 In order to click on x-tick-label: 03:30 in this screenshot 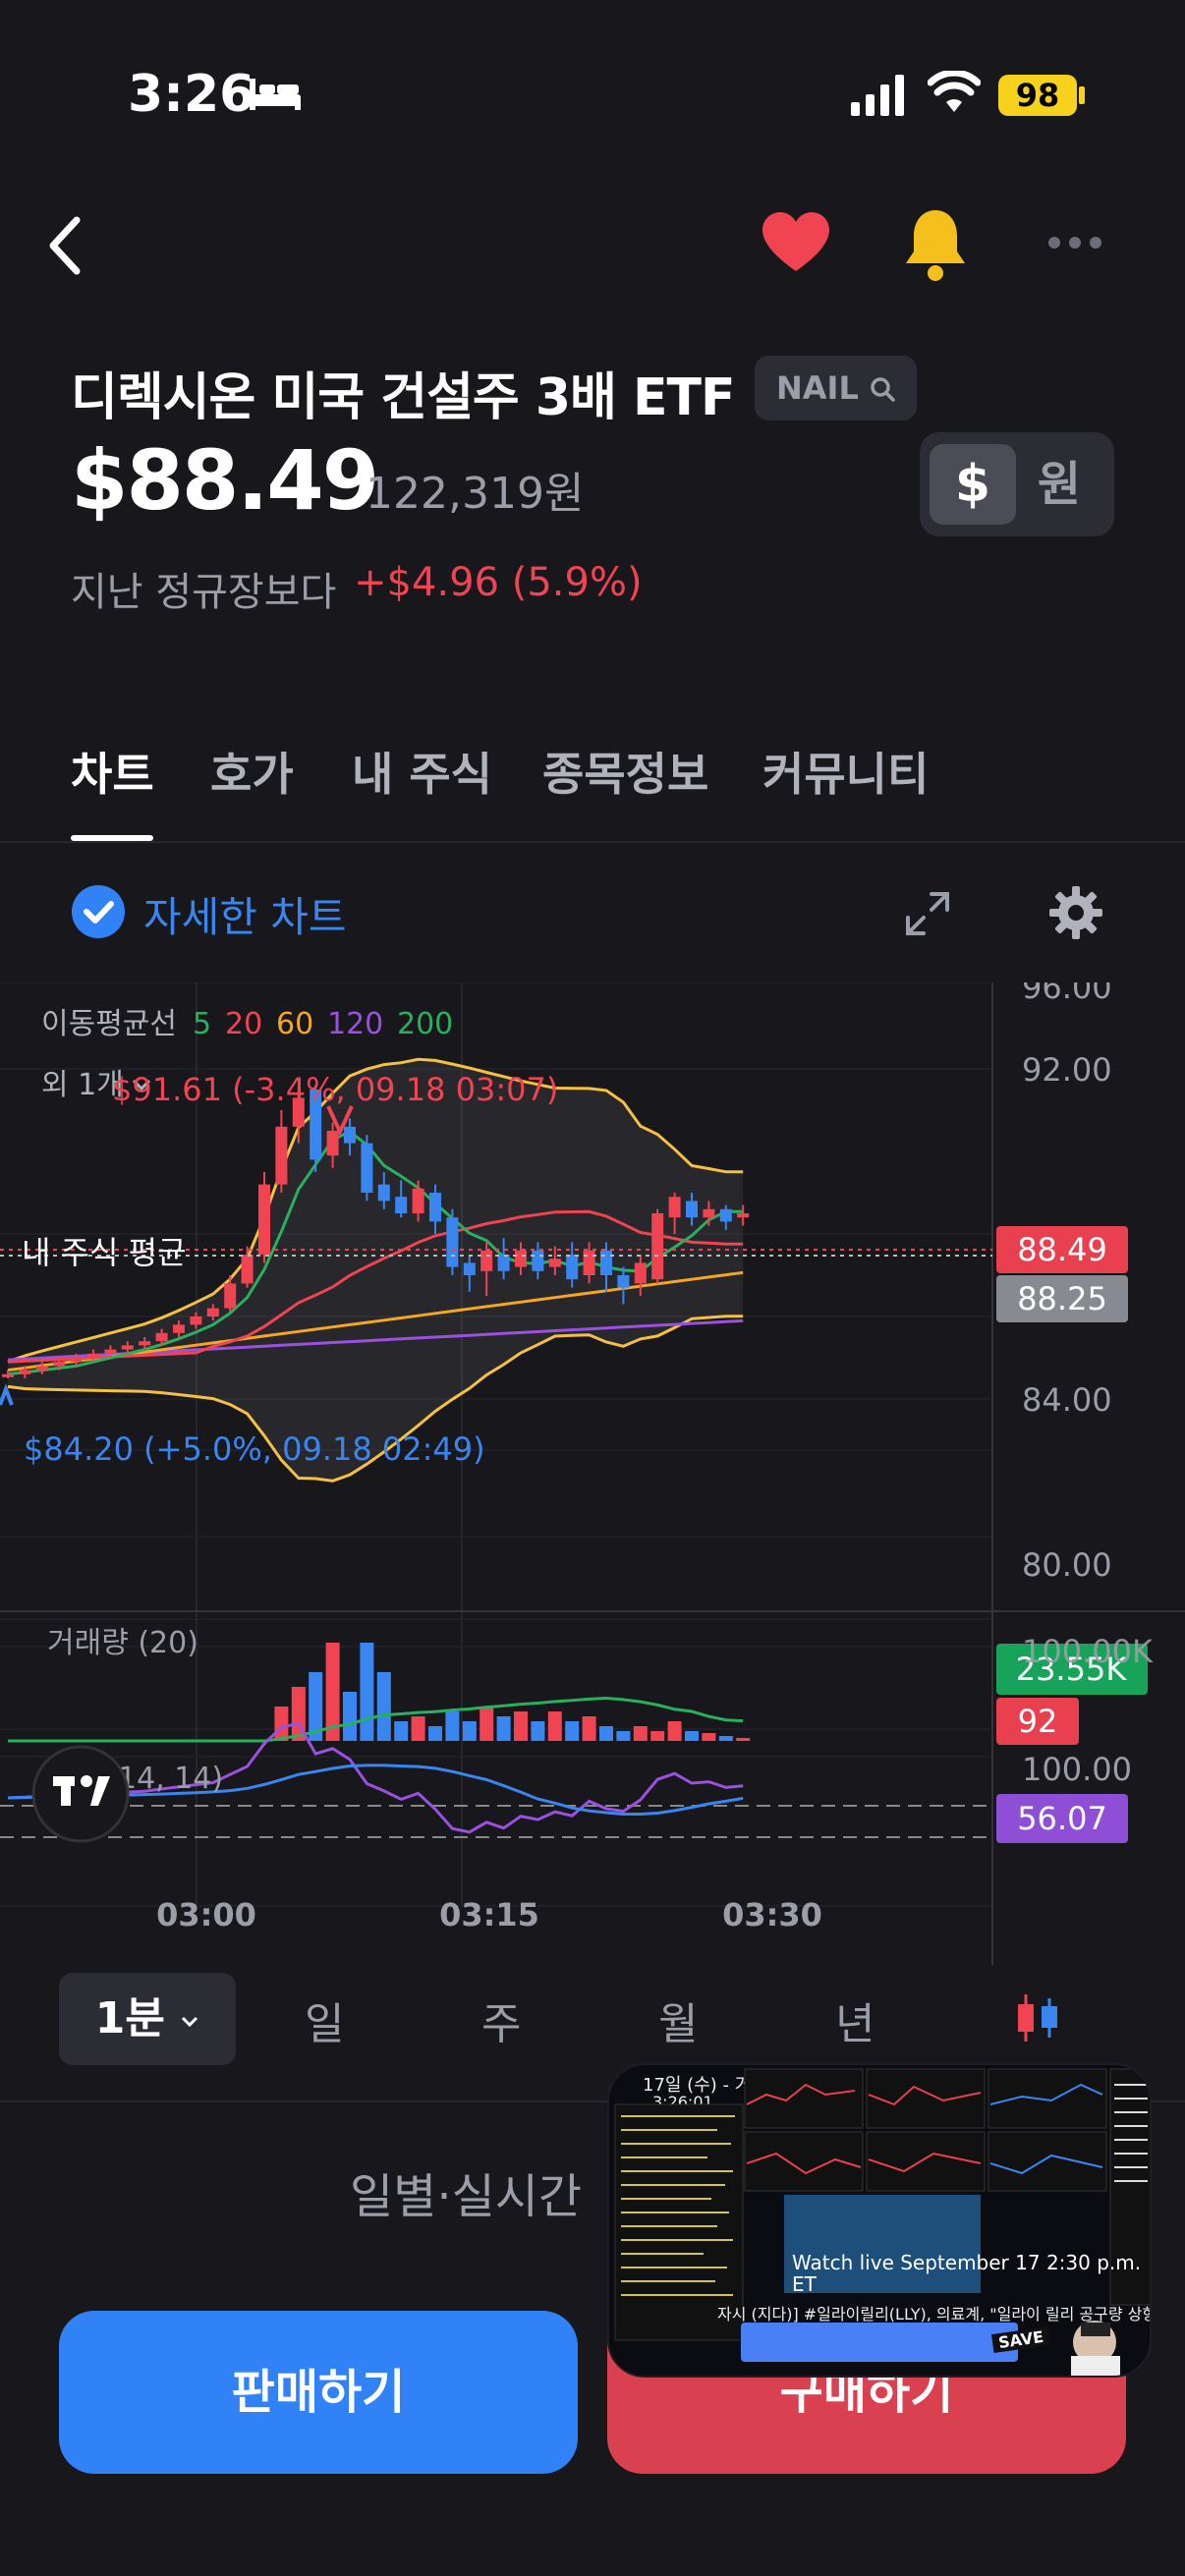, I will do `click(772, 1914)`.